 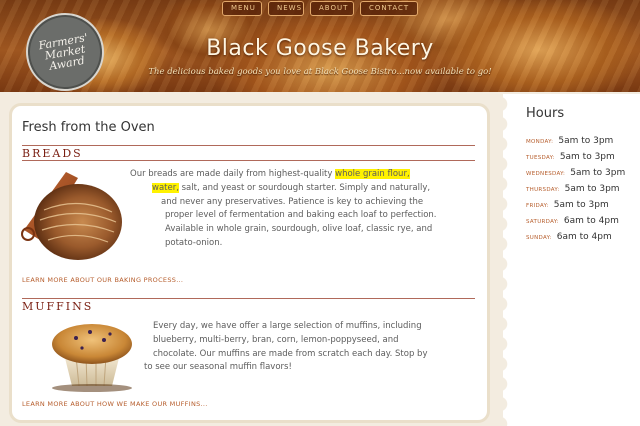 I want to click on hours-row: SUNDAY: 6am to 4pm, so click(x=569, y=233).